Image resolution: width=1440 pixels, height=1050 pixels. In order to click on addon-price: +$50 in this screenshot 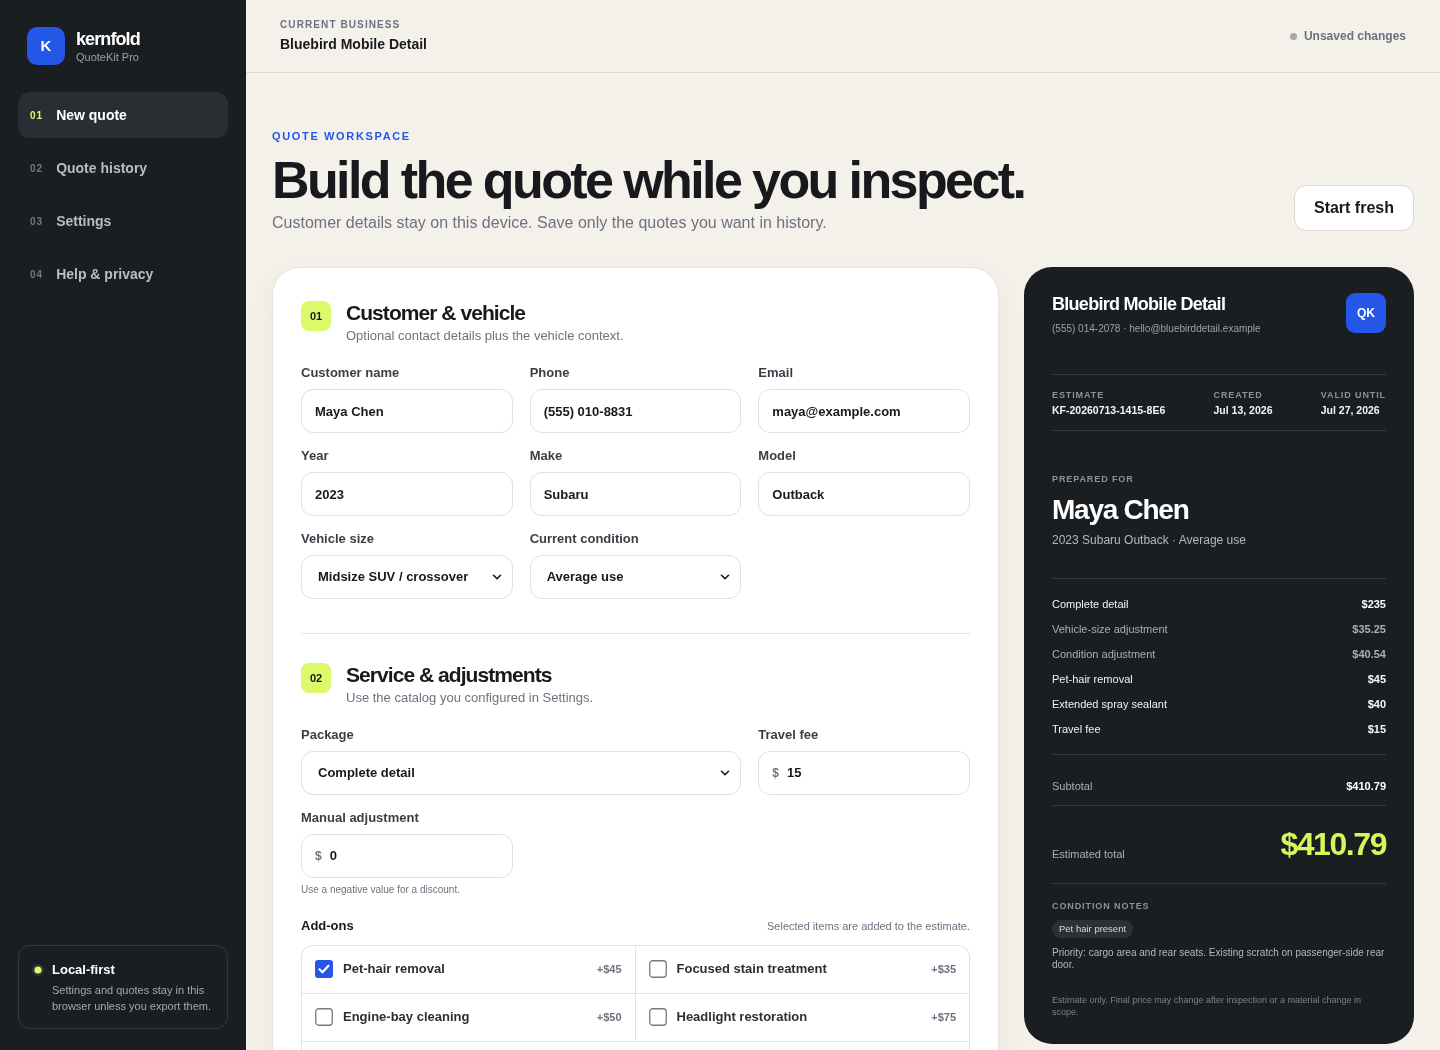, I will do `click(609, 1017)`.